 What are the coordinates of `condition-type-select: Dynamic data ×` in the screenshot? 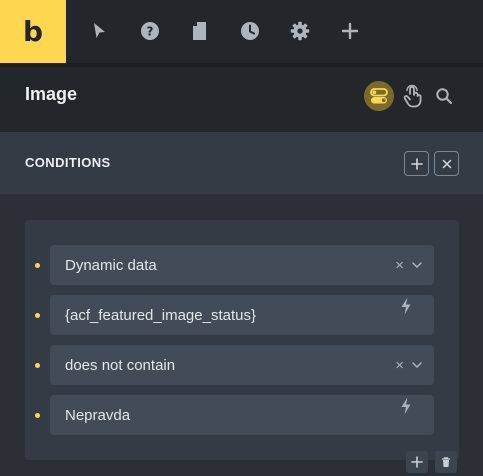 It's located at (242, 265).